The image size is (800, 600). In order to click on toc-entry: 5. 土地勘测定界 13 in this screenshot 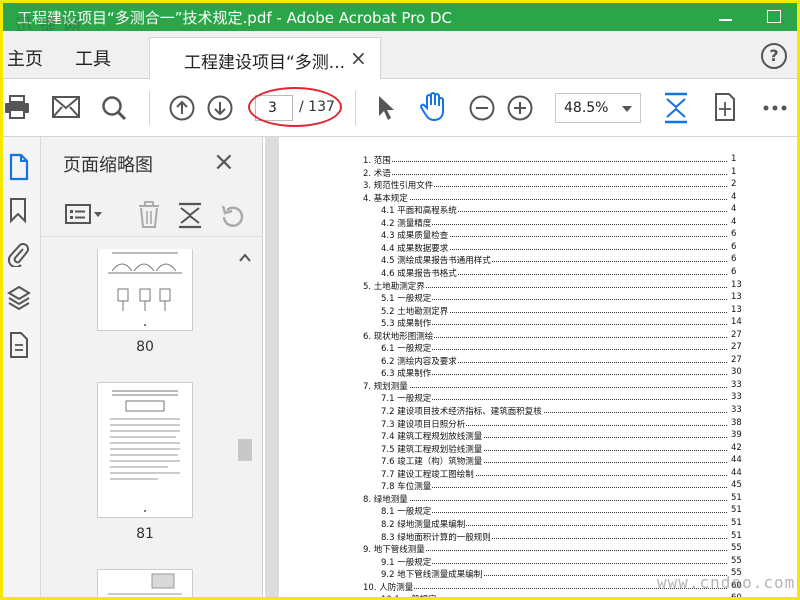, I will do `click(538, 285)`.